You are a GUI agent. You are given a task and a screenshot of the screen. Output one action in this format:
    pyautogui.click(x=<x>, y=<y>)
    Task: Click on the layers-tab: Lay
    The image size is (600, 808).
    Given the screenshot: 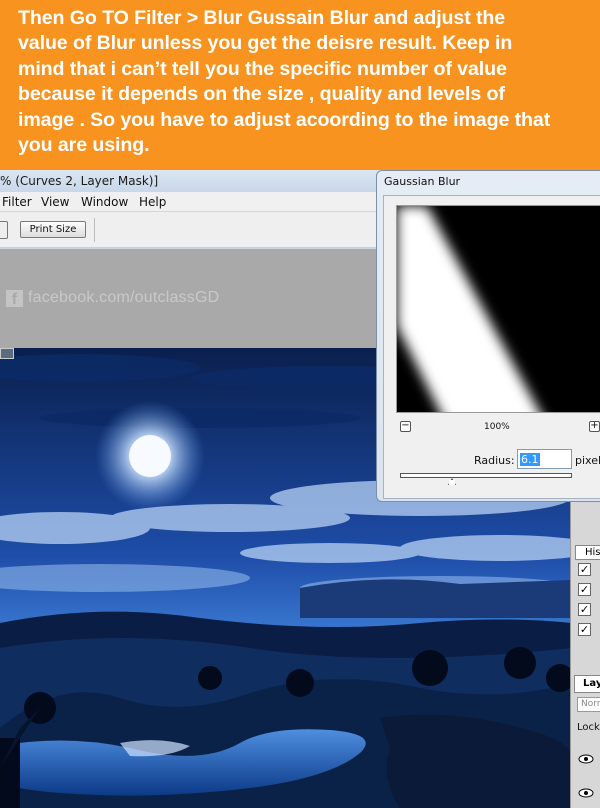 What is the action you would take?
    pyautogui.click(x=587, y=684)
    